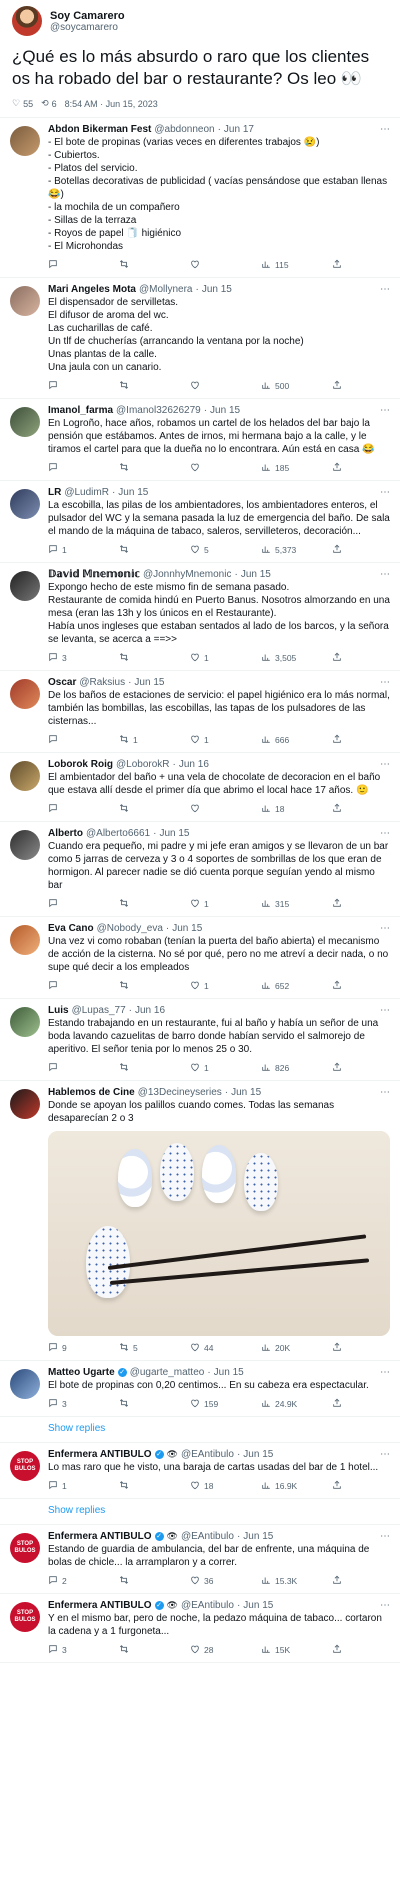  I want to click on views-button: 315, so click(280, 904).